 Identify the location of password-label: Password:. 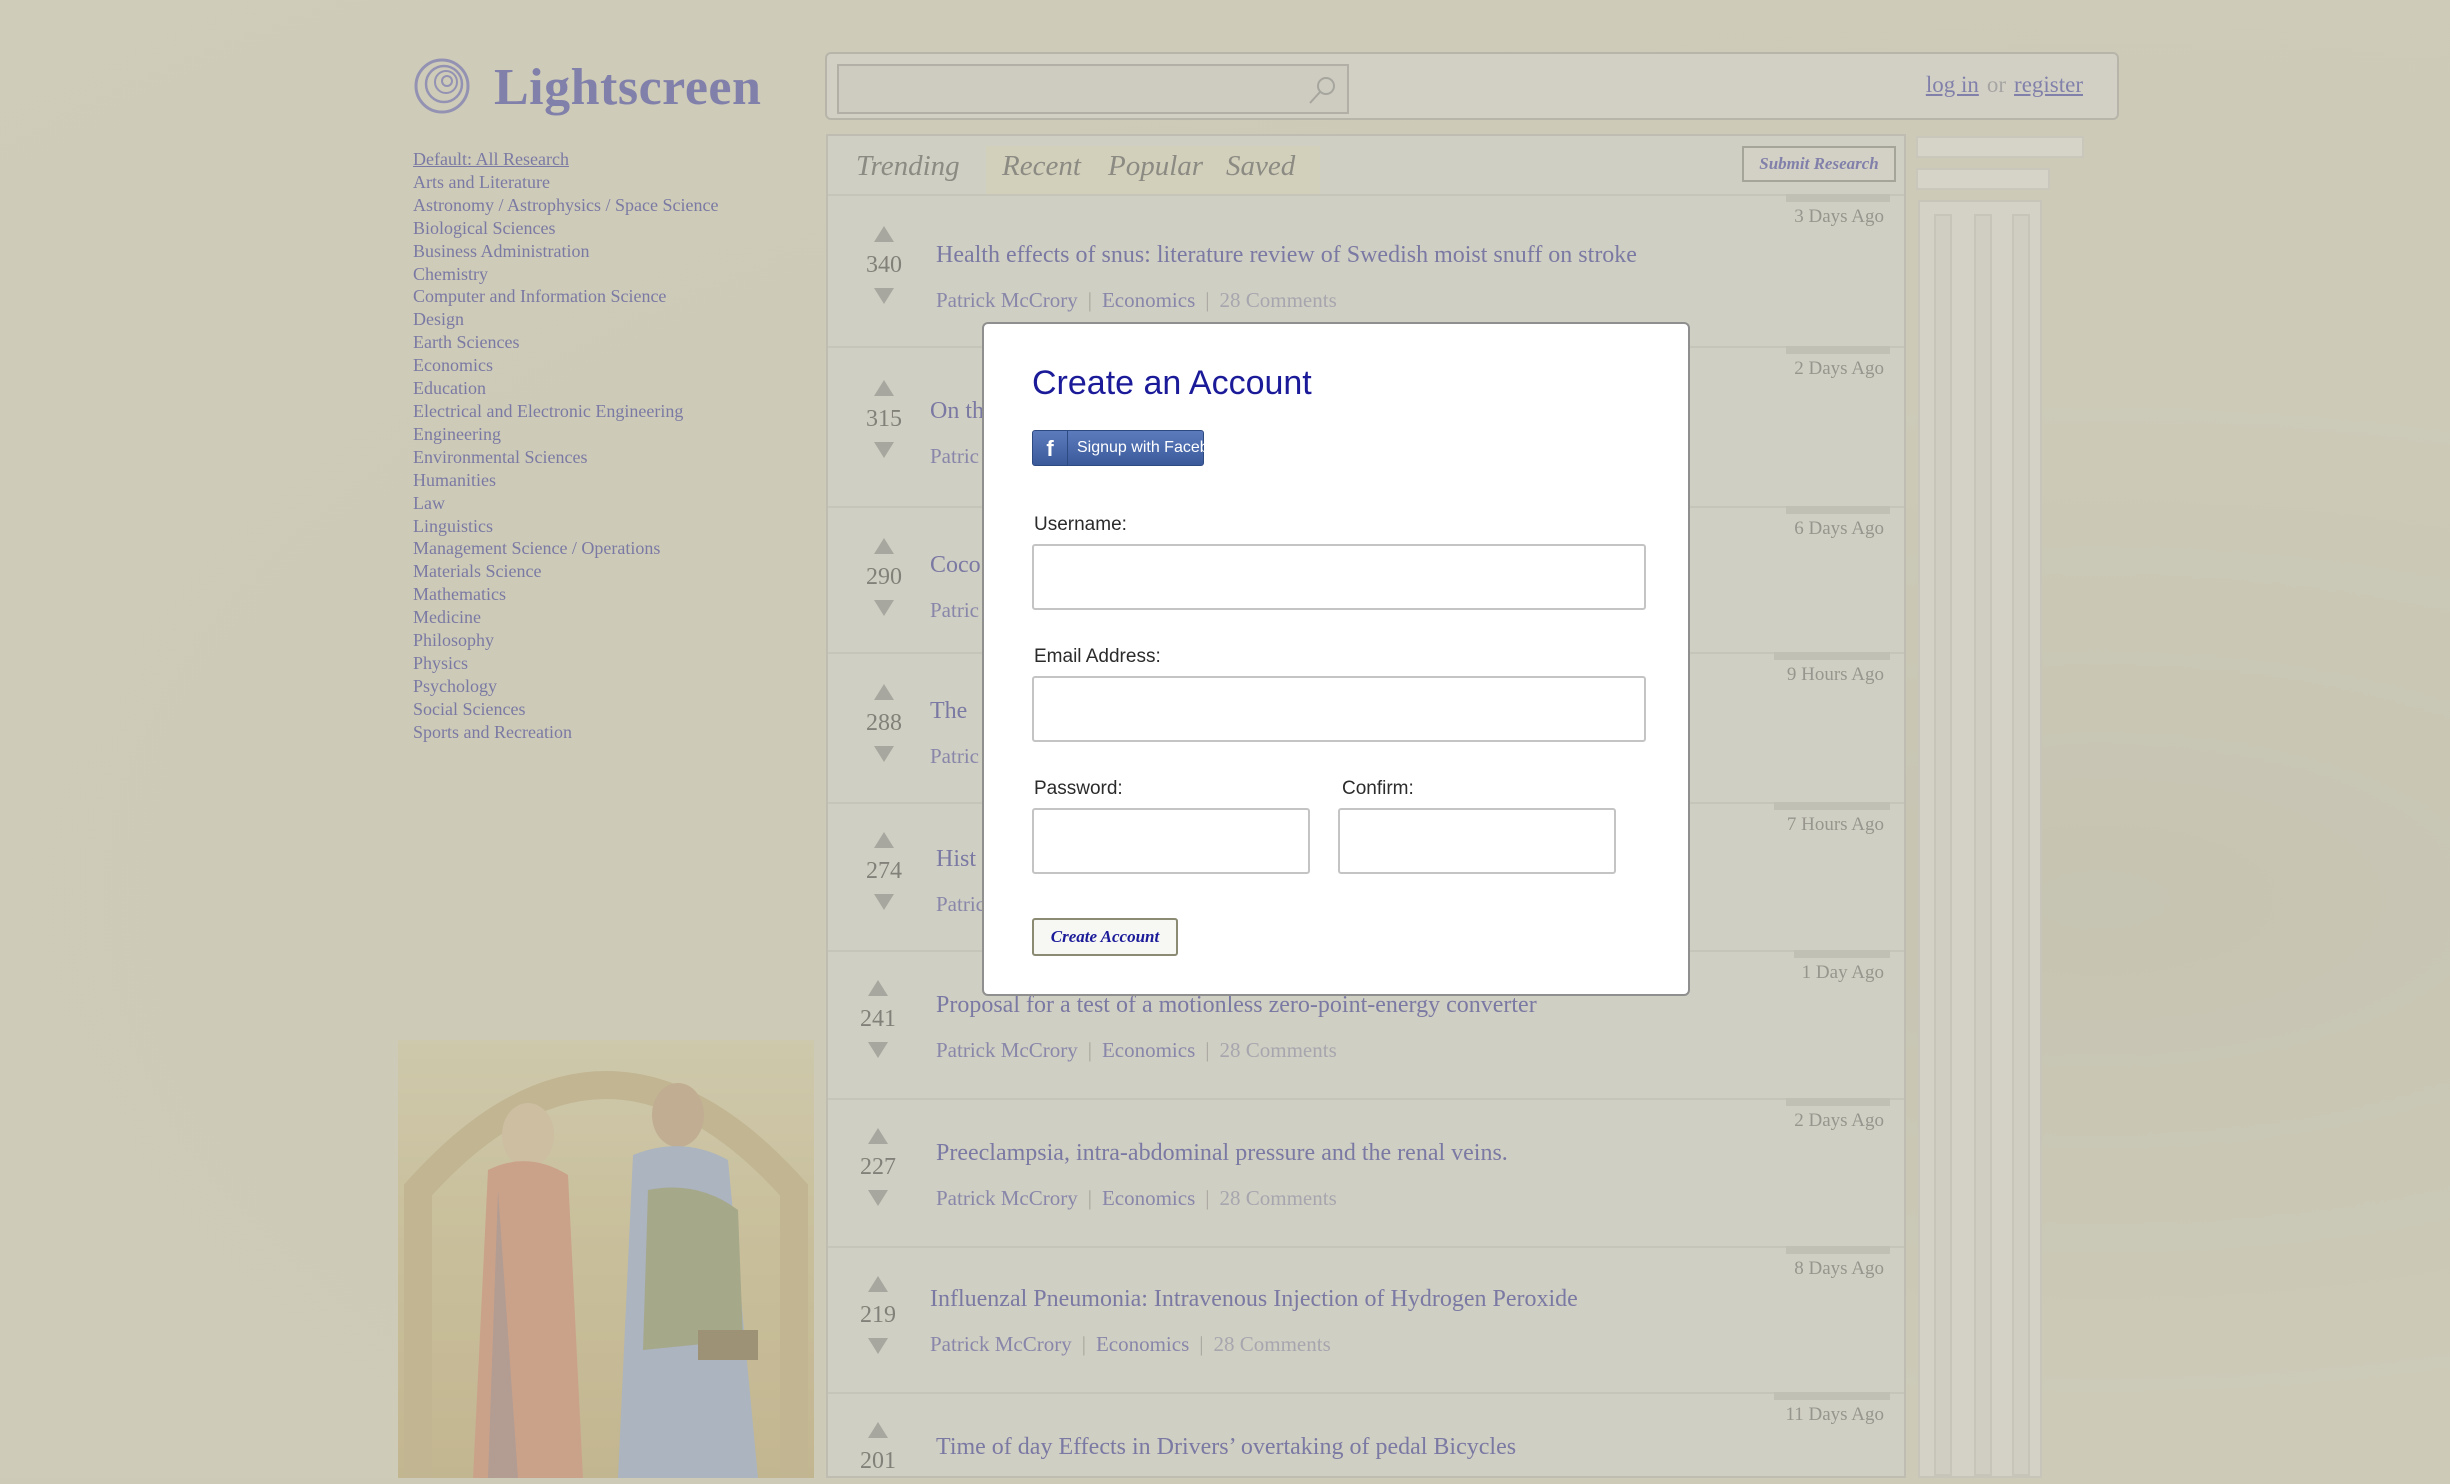
(1078, 788).